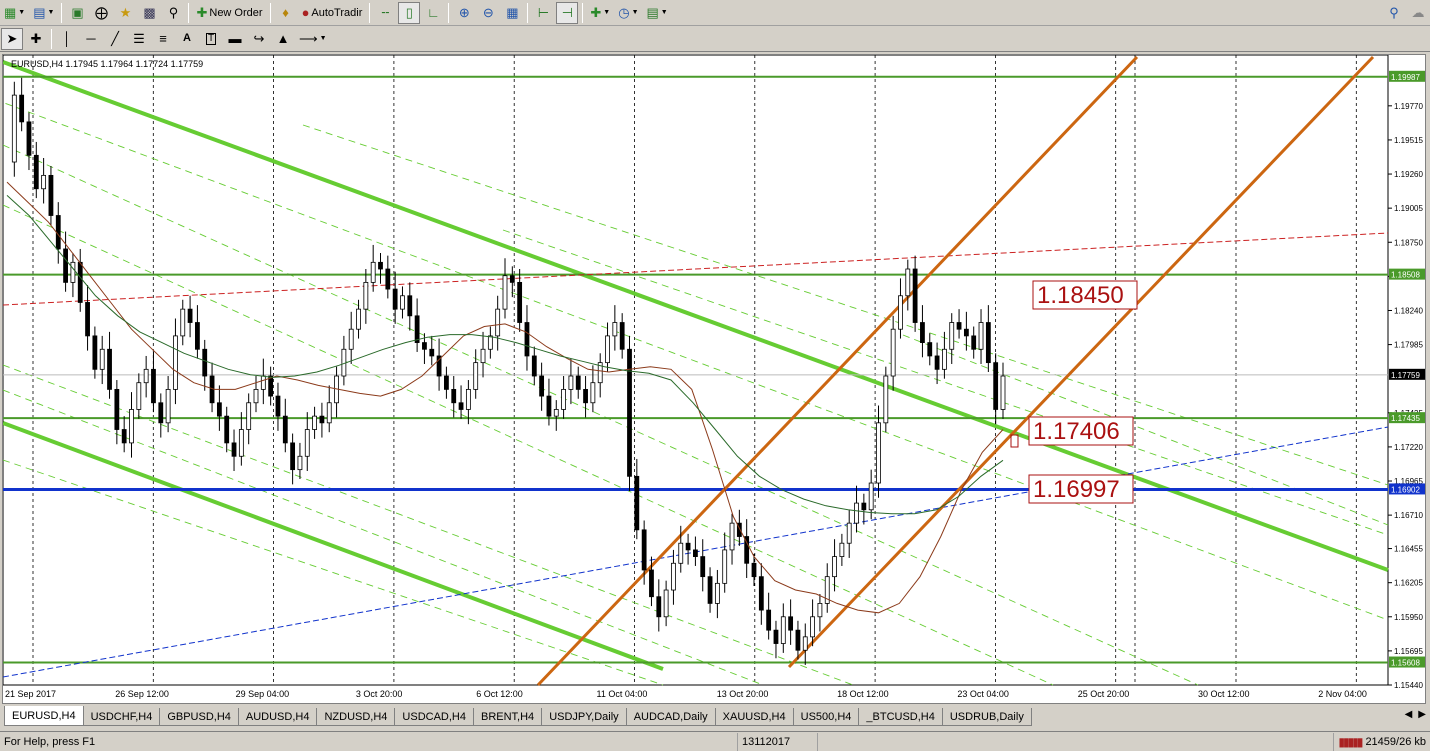  I want to click on tab-usdcad-h4: USDCAD,H4, so click(434, 717).